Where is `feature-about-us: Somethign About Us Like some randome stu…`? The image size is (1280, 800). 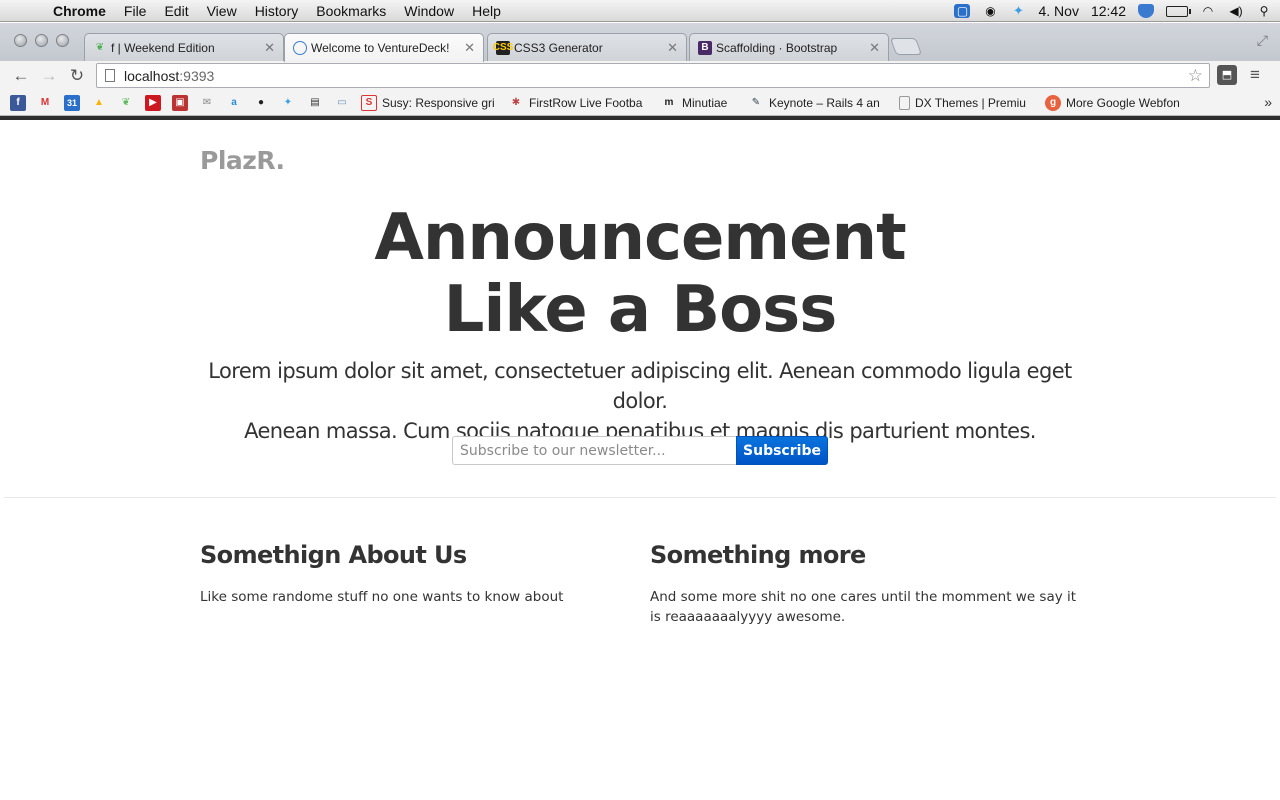 feature-about-us: Somethign About Us Like some randome stu… is located at coordinates (415, 574).